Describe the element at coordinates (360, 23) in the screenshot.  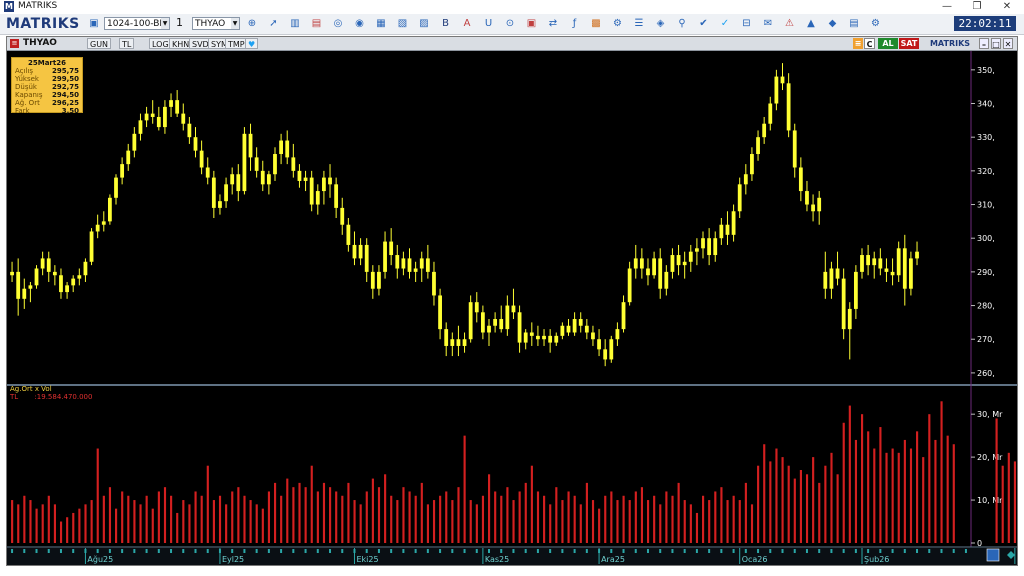
I see `clock-icon: ◉` at that location.